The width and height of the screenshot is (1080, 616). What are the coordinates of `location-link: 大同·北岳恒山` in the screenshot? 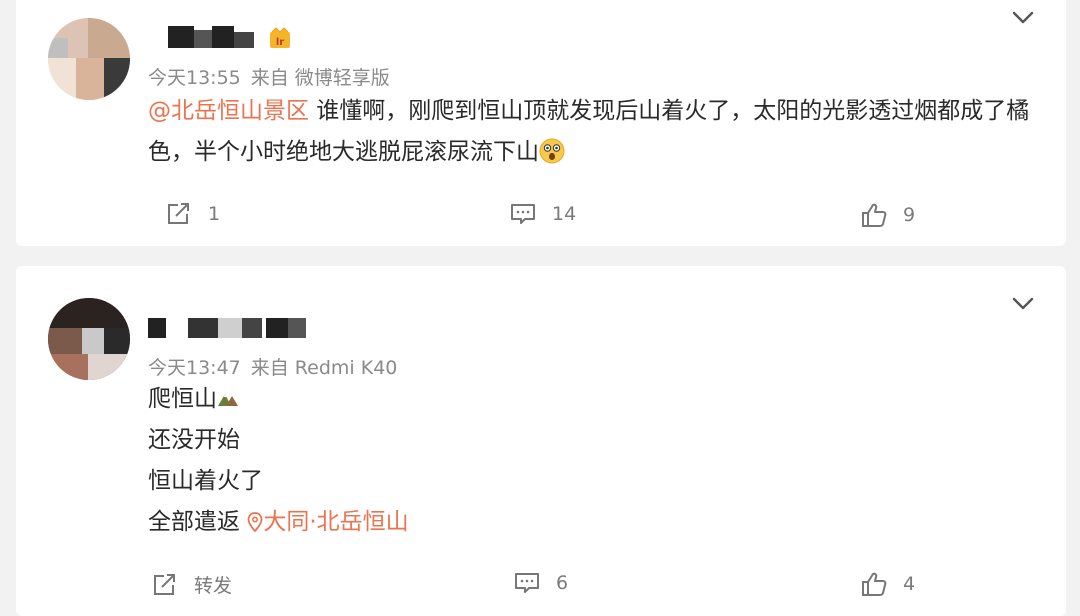 It's located at (328, 522).